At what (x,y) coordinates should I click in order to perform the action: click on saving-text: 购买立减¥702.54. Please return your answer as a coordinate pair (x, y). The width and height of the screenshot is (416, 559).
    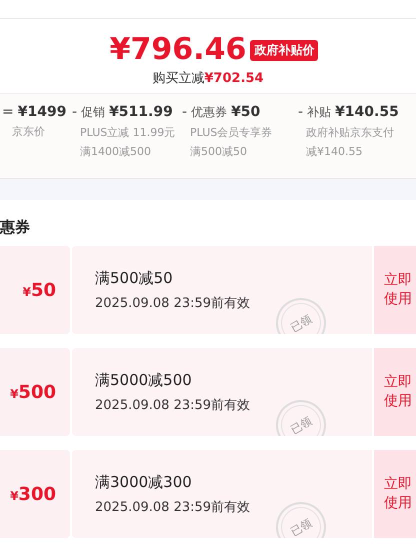
    Looking at the image, I should click on (208, 78).